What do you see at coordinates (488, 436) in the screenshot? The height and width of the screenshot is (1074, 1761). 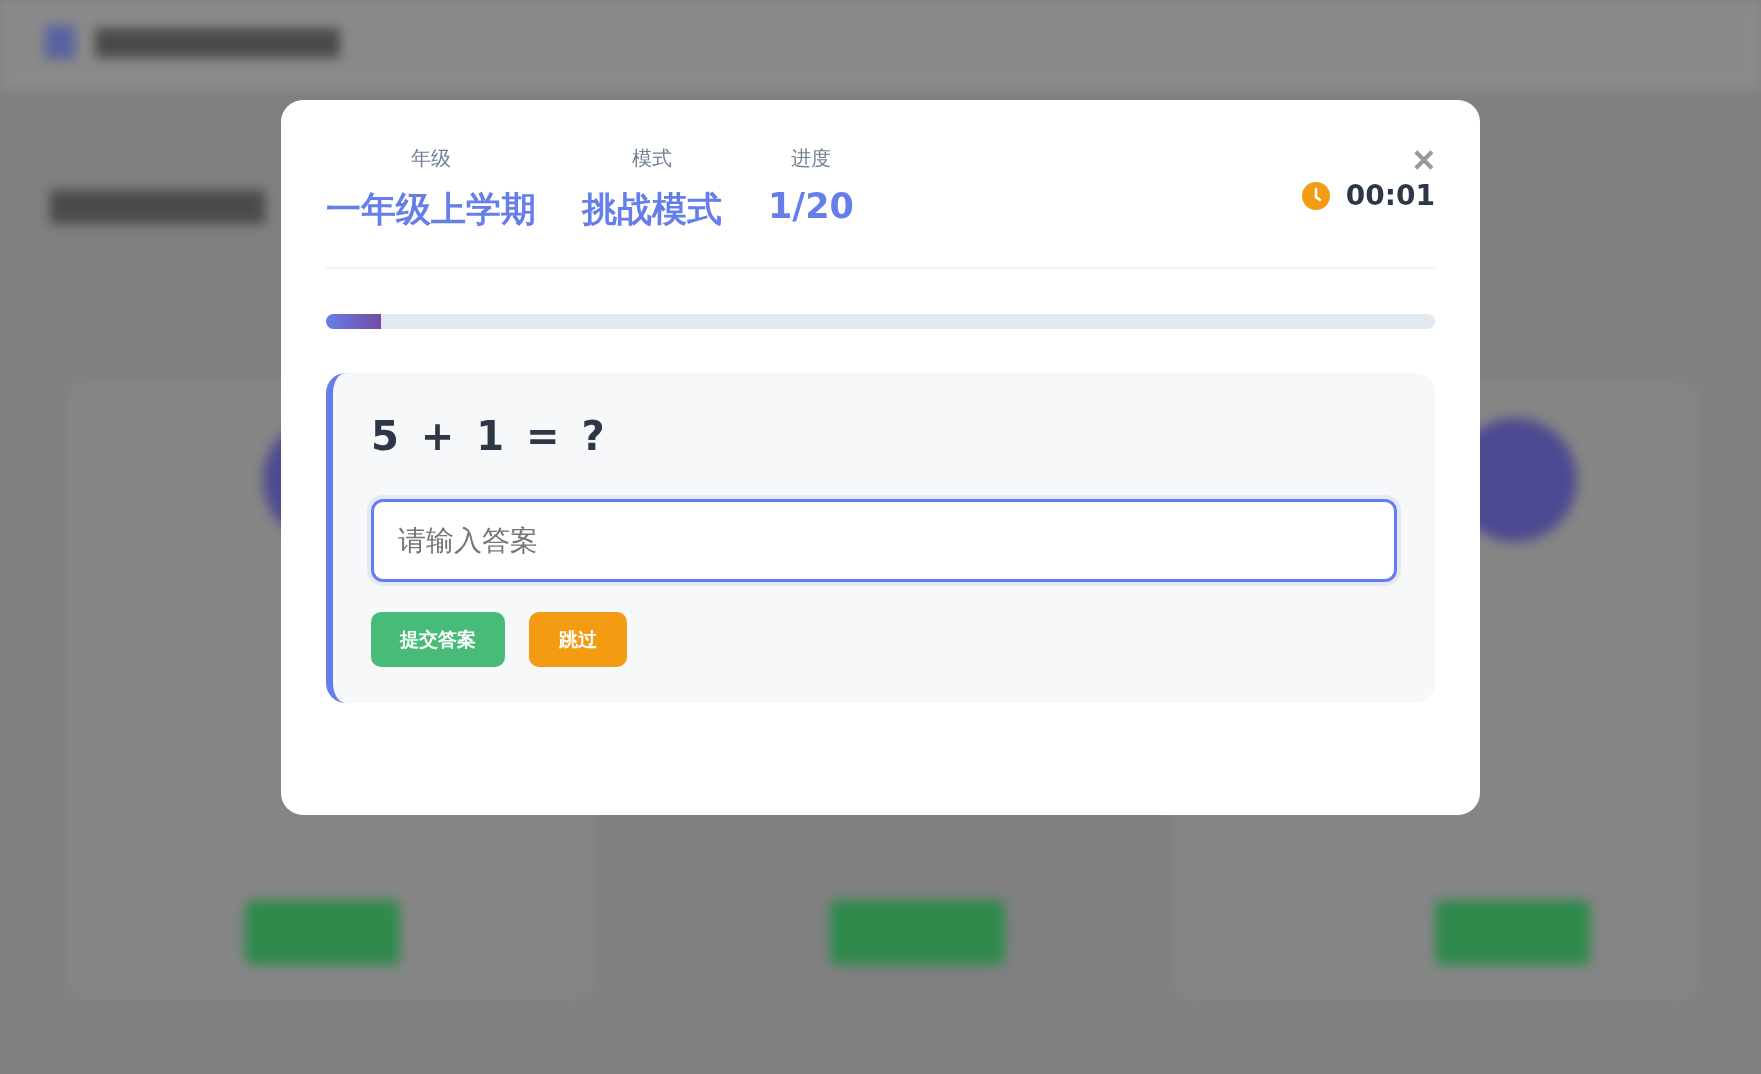 I see `question-text: 5 + 1 = ?` at bounding box center [488, 436].